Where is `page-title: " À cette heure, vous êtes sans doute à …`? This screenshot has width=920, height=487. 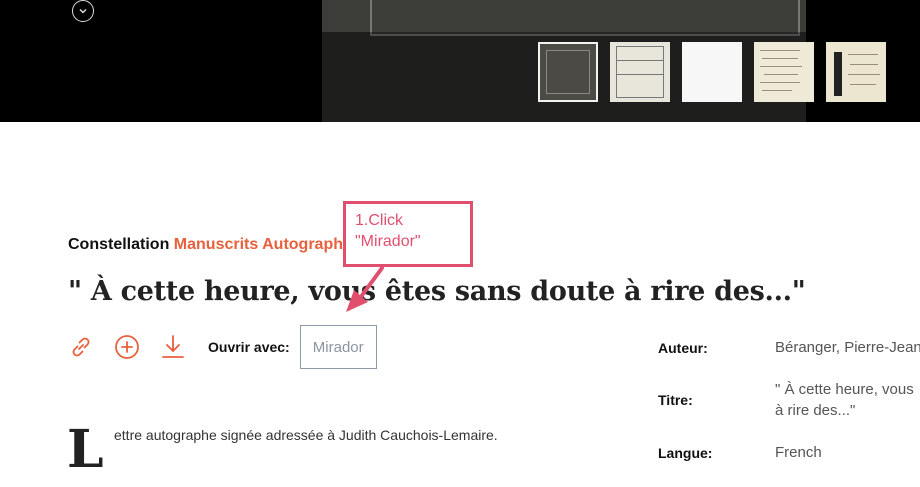
page-title: " À cette heure, vous êtes sans doute à … is located at coordinates (437, 291).